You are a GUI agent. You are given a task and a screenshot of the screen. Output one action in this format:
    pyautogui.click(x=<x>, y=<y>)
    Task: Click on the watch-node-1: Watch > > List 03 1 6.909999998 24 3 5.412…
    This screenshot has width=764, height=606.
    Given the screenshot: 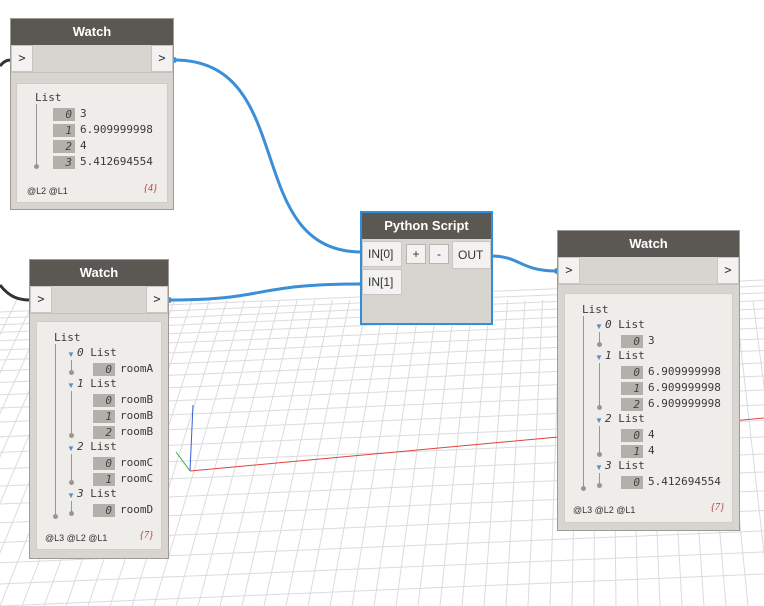 What is the action you would take?
    pyautogui.click(x=92, y=114)
    